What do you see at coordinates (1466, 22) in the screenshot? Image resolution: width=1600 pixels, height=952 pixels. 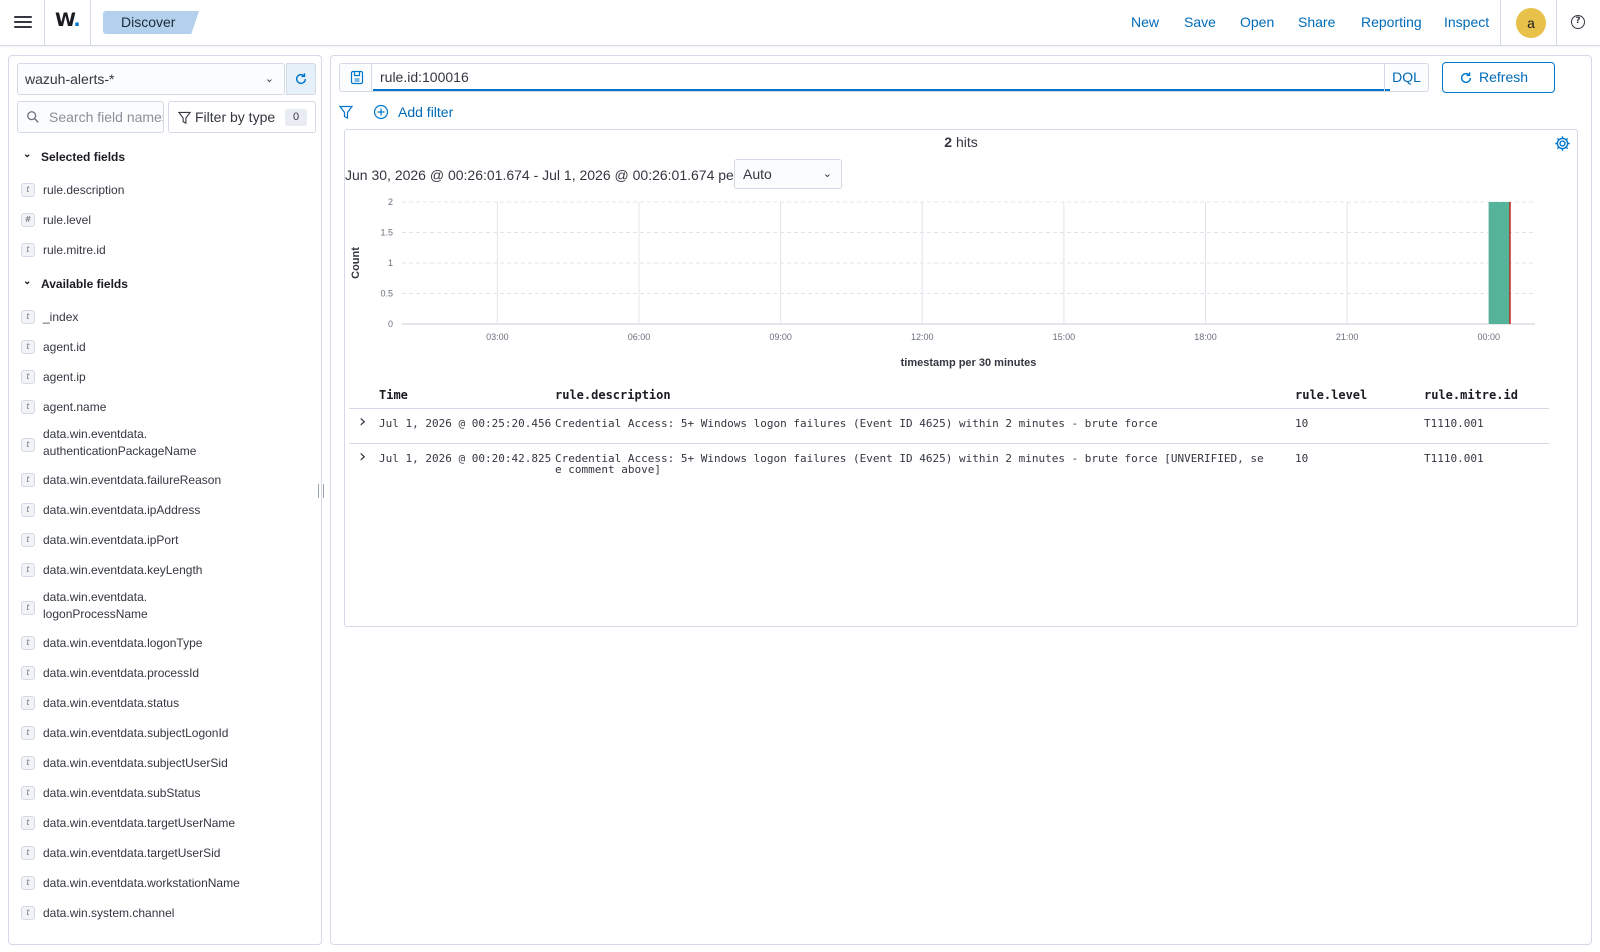 I see `inspect-button: Inspect` at bounding box center [1466, 22].